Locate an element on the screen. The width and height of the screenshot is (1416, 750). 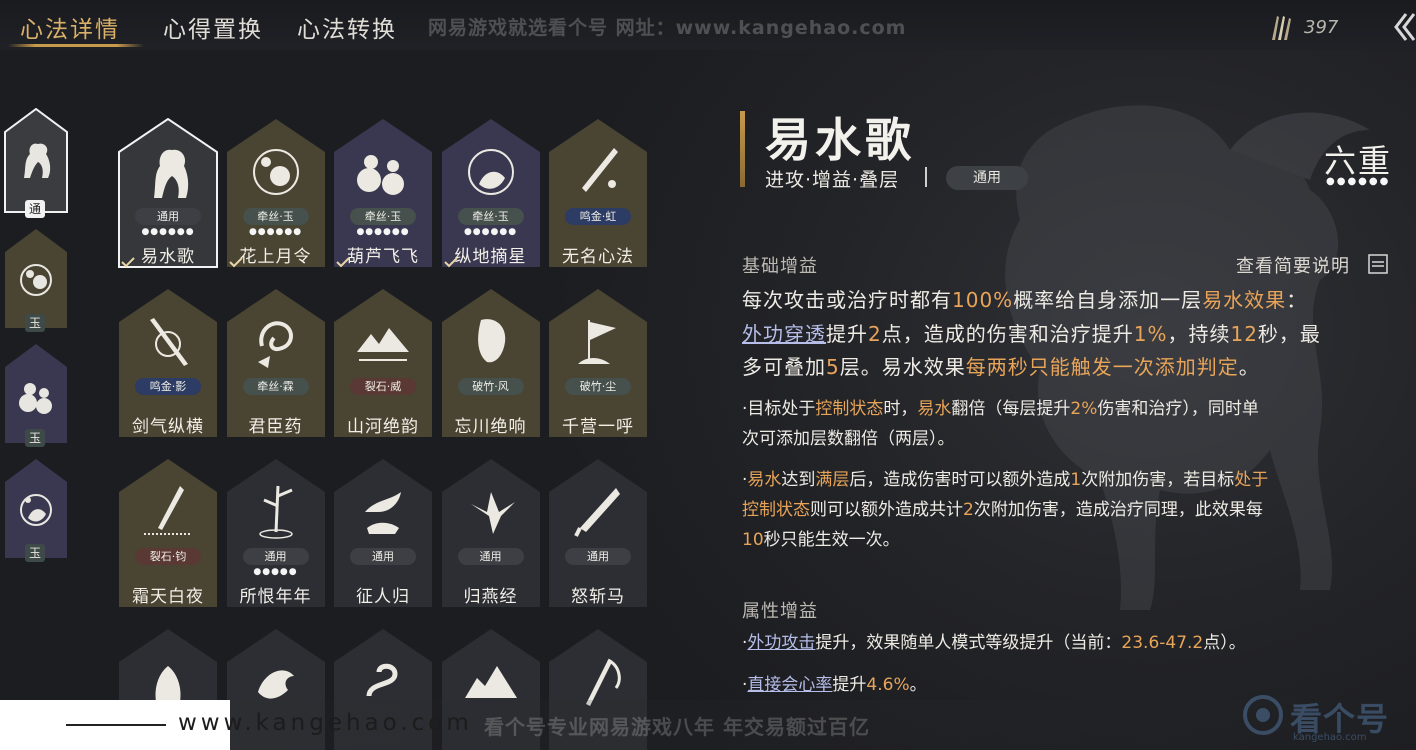
skill-card: 通用 ●●●●●● 易水歌 is located at coordinates (168, 193).